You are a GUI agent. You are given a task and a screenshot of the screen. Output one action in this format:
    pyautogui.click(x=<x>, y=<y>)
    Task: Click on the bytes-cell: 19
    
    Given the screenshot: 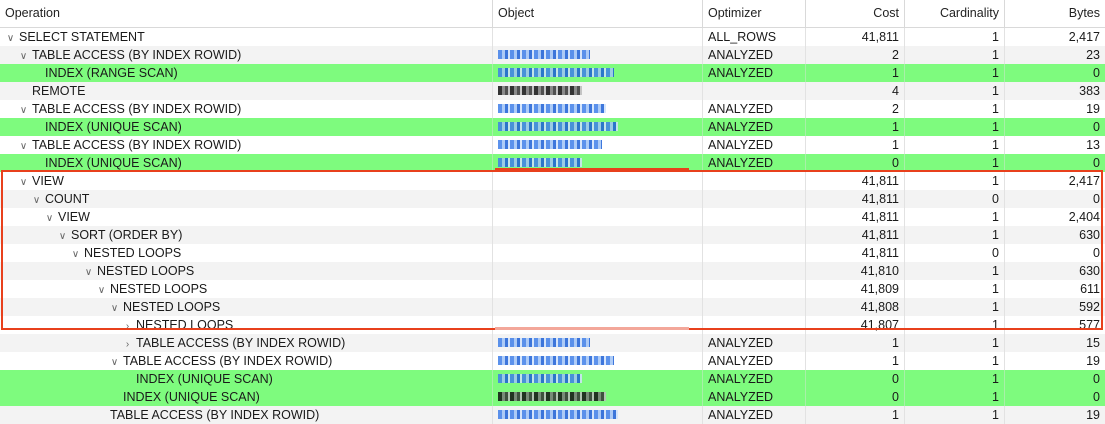 What is the action you would take?
    pyautogui.click(x=1093, y=415)
    